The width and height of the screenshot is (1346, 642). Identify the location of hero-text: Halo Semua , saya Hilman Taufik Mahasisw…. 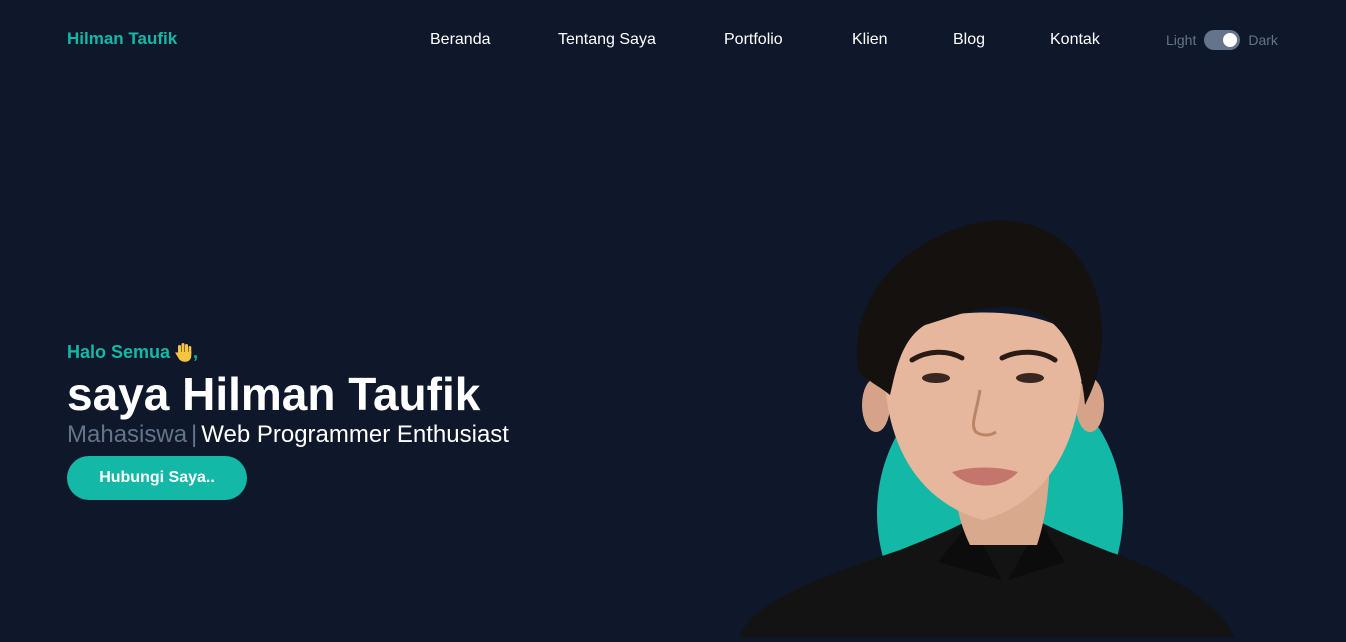
(288, 394).